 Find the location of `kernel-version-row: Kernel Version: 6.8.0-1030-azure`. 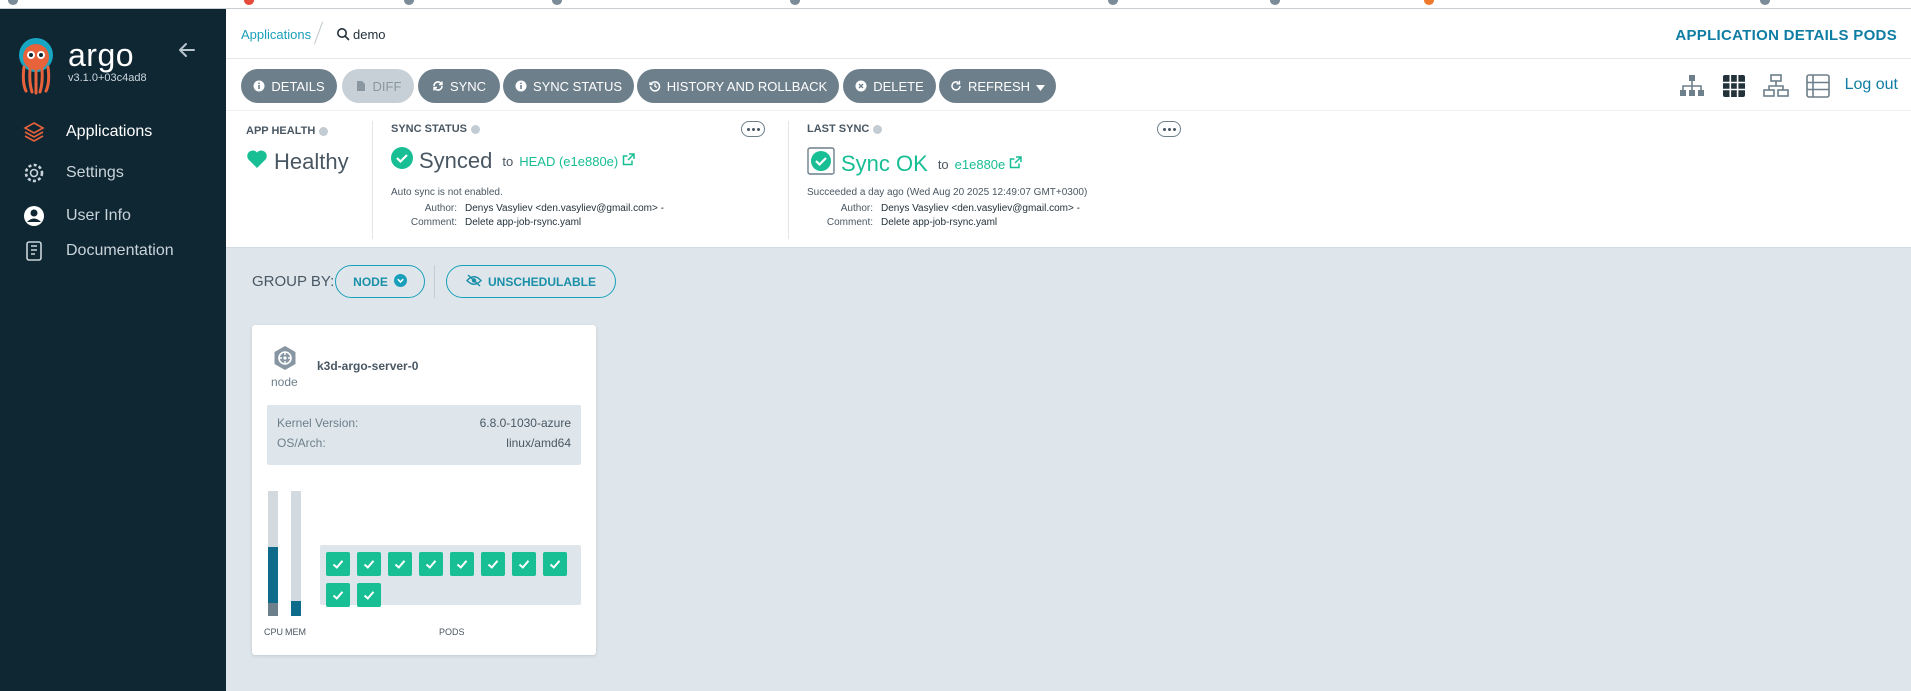

kernel-version-row: Kernel Version: 6.8.0-1030-azure is located at coordinates (424, 423).